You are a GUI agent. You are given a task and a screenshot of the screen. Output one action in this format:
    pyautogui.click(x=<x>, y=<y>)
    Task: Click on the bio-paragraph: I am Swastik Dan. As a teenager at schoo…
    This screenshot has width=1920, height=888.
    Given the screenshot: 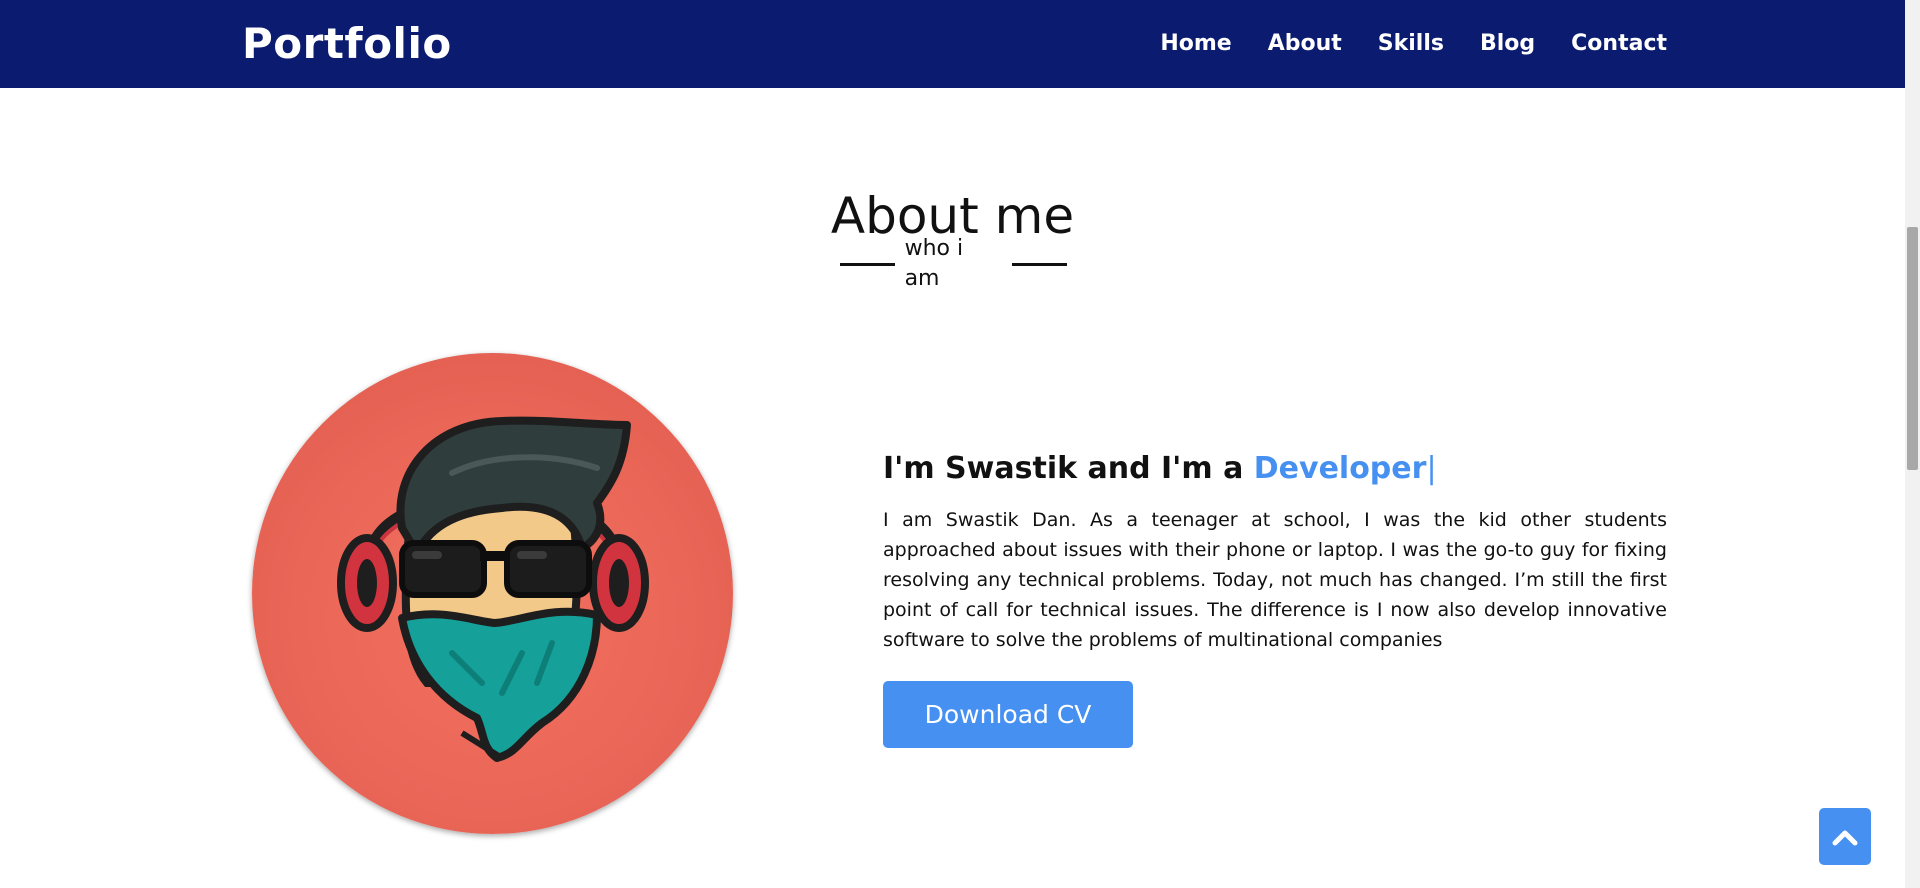 What is the action you would take?
    pyautogui.click(x=1275, y=580)
    